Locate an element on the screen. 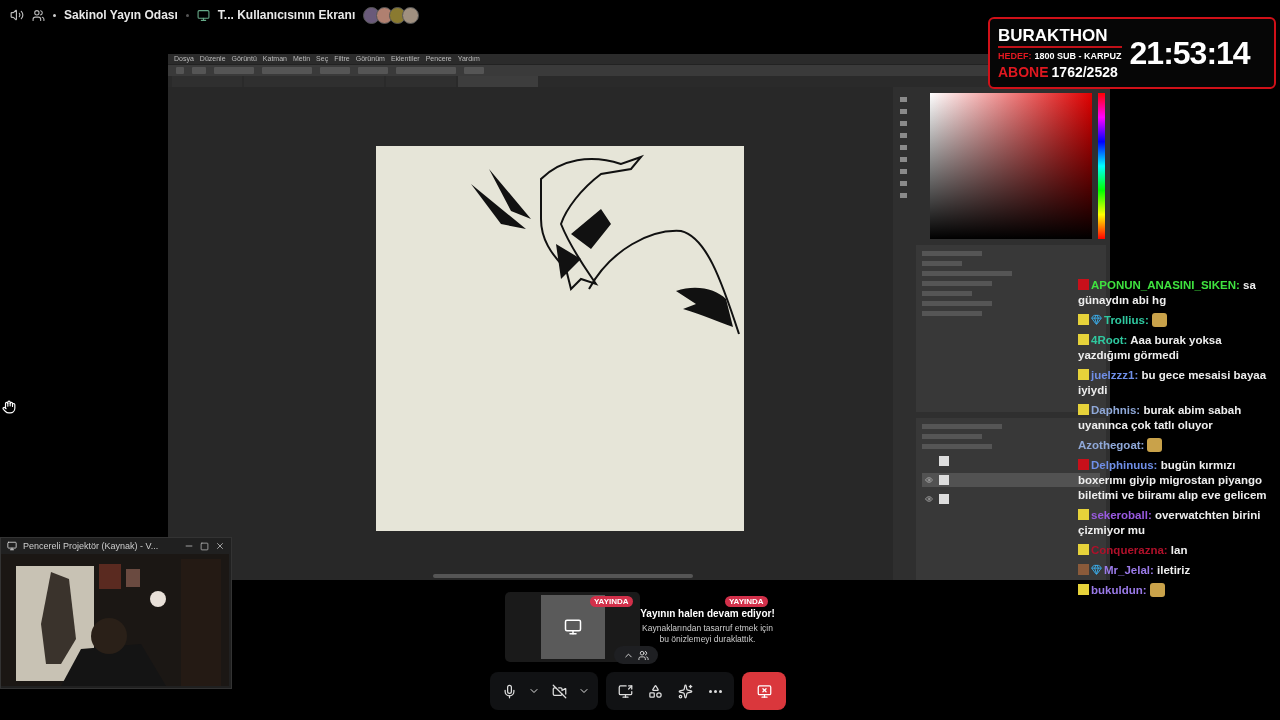 This screenshot has height=720, width=1280. monitor-x-icon is located at coordinates (764, 691).